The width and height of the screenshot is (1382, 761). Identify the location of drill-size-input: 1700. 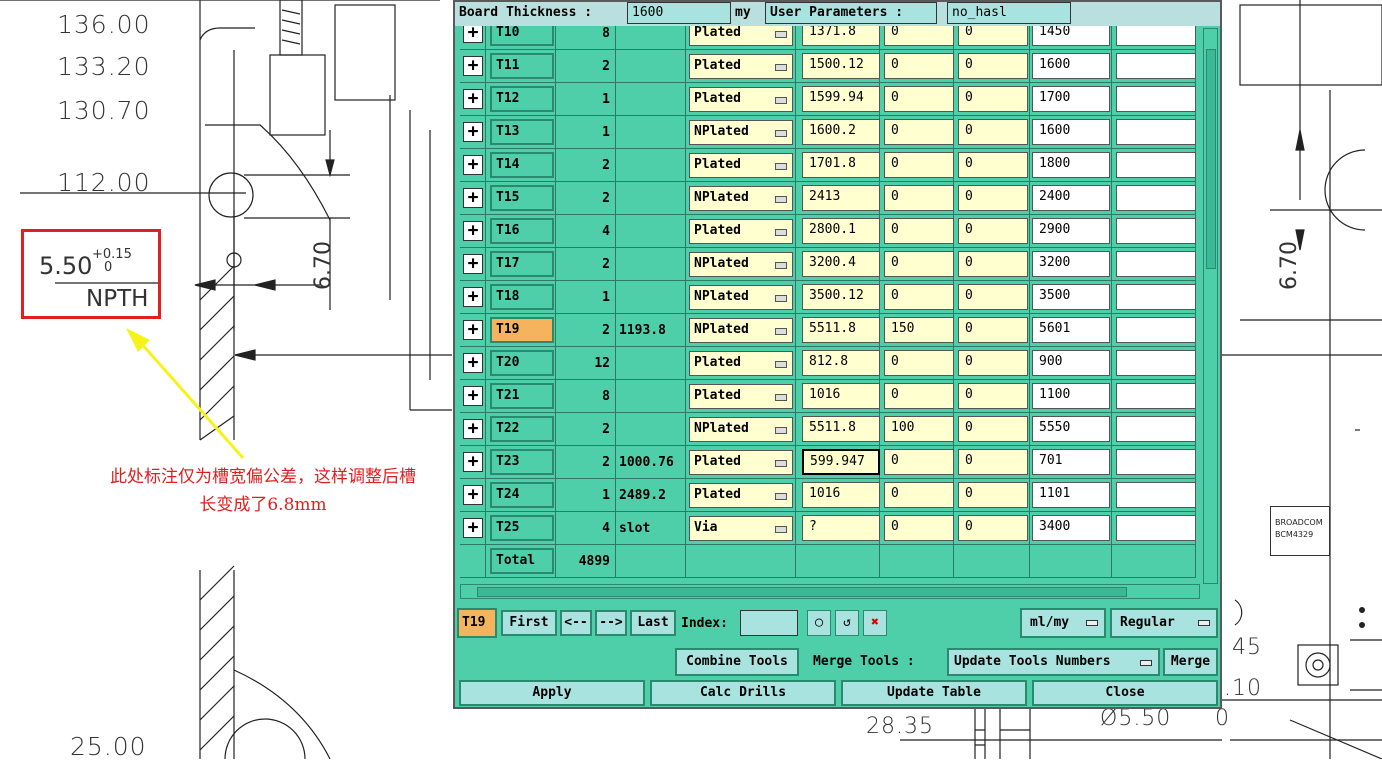
(1071, 99).